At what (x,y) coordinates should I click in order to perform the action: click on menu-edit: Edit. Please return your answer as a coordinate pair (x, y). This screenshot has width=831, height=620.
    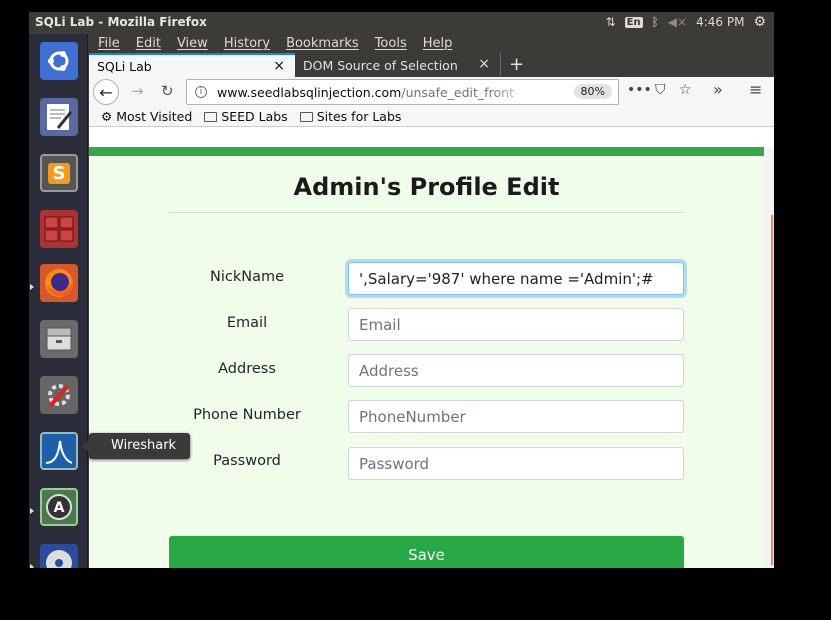
    Looking at the image, I should click on (148, 43).